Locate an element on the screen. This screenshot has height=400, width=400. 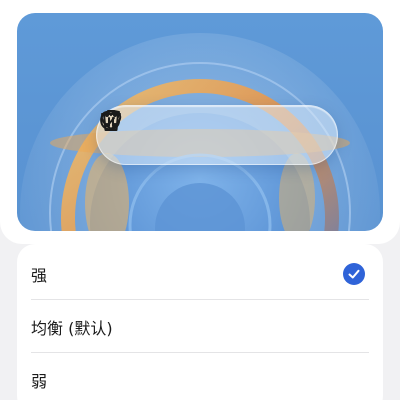
more-button is located at coordinates (210, 133).